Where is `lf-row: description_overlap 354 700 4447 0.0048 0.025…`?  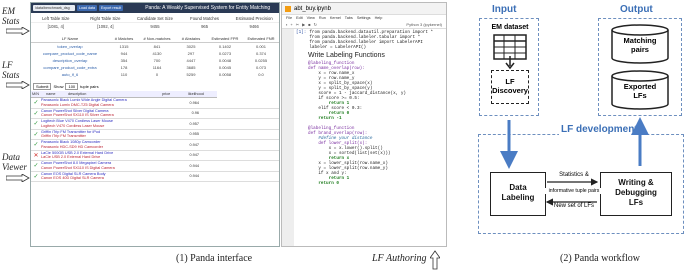
lf-row: description_overlap 354 700 4447 0.0048 0.025… is located at coordinates (155, 60).